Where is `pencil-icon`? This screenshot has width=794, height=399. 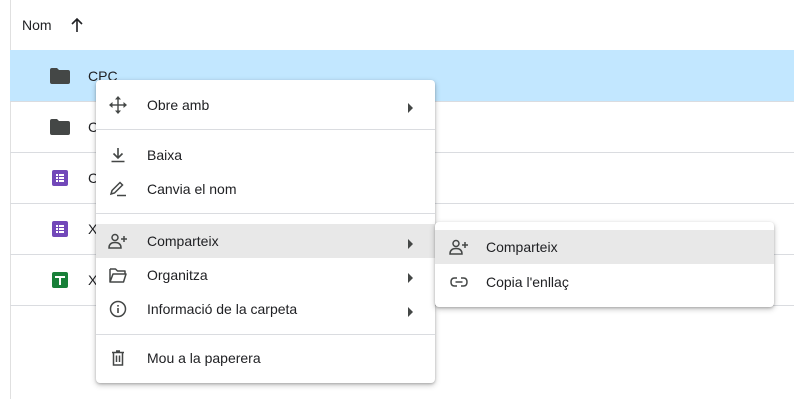 pencil-icon is located at coordinates (118, 189).